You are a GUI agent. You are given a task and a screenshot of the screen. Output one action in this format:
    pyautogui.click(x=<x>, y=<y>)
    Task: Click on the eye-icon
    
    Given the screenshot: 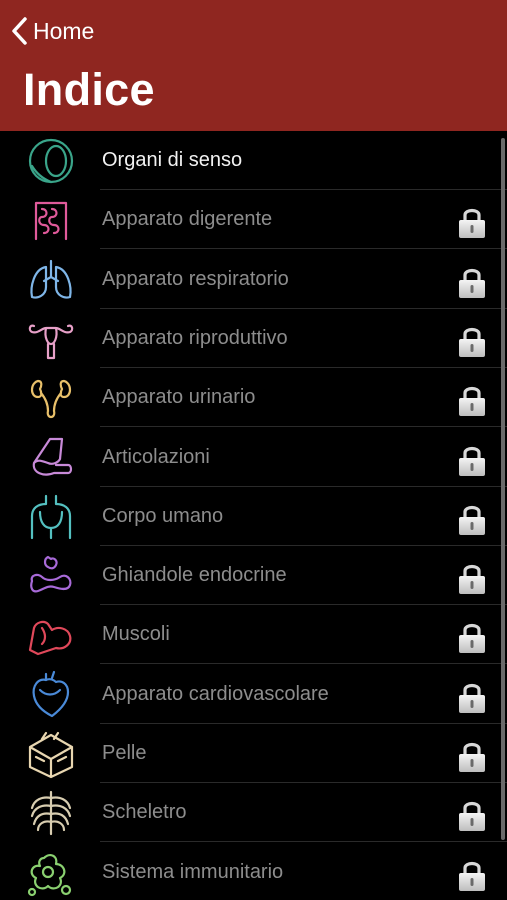 What is the action you would take?
    pyautogui.click(x=51, y=161)
    